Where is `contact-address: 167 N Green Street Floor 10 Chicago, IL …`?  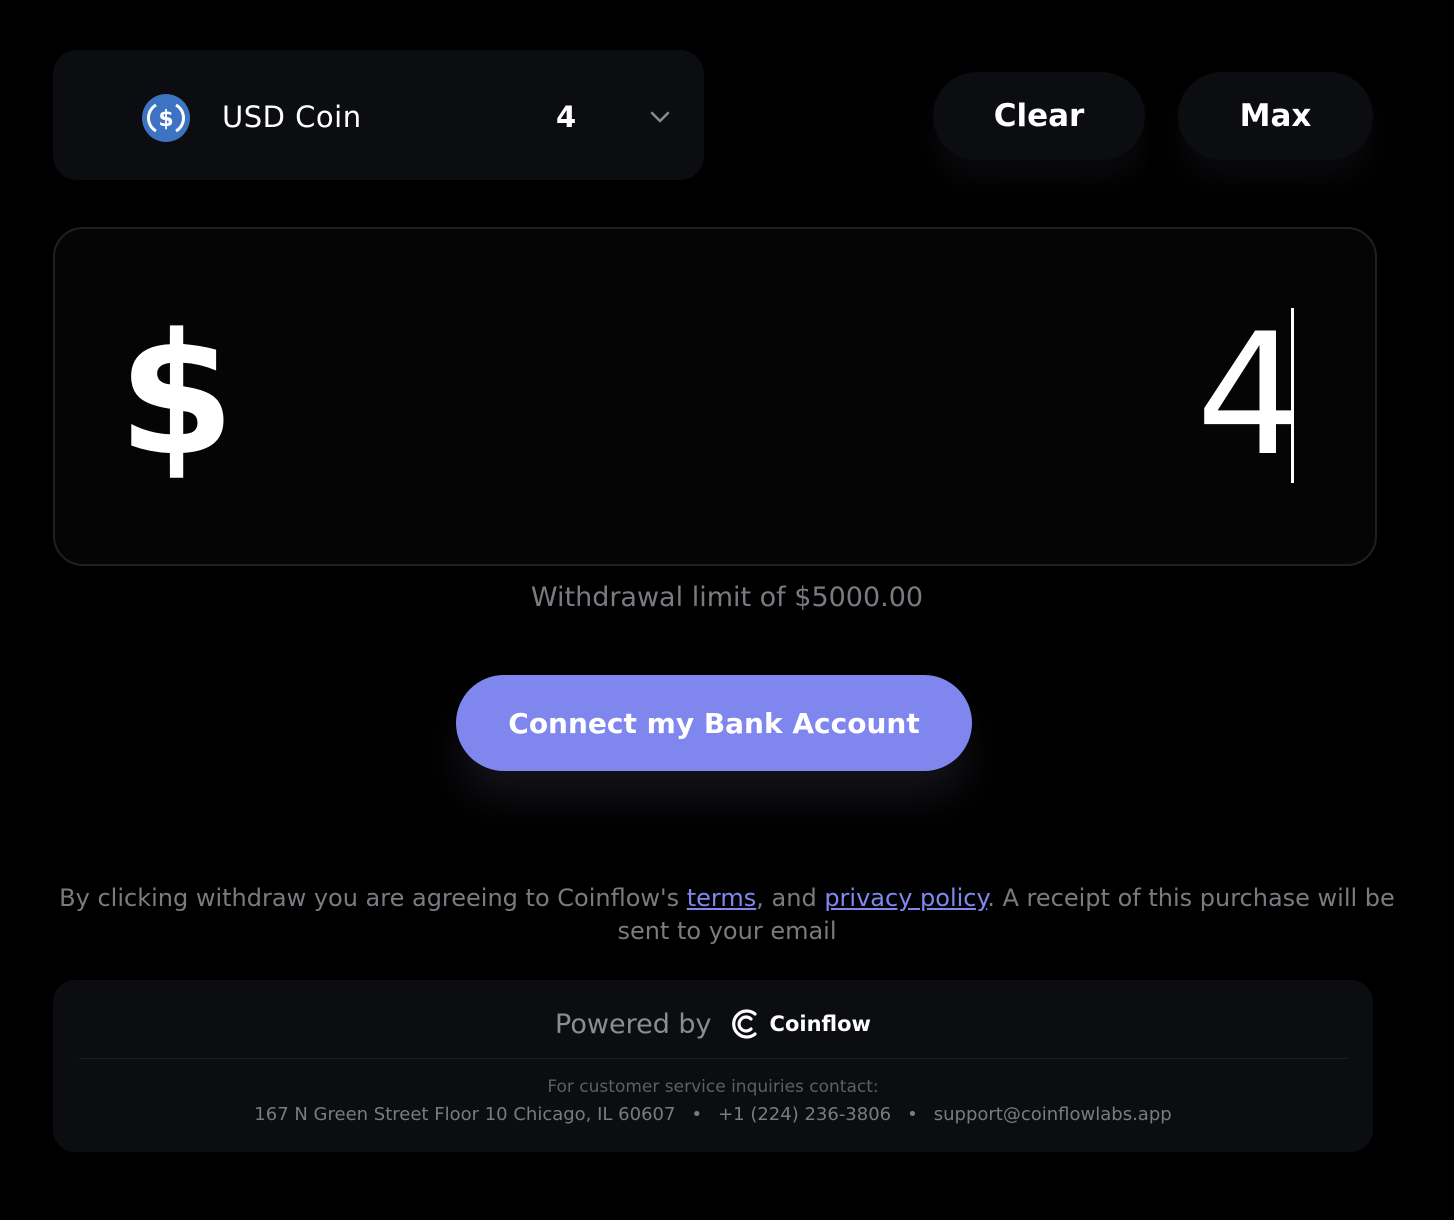 contact-address: 167 N Green Street Floor 10 Chicago, IL … is located at coordinates (465, 1114).